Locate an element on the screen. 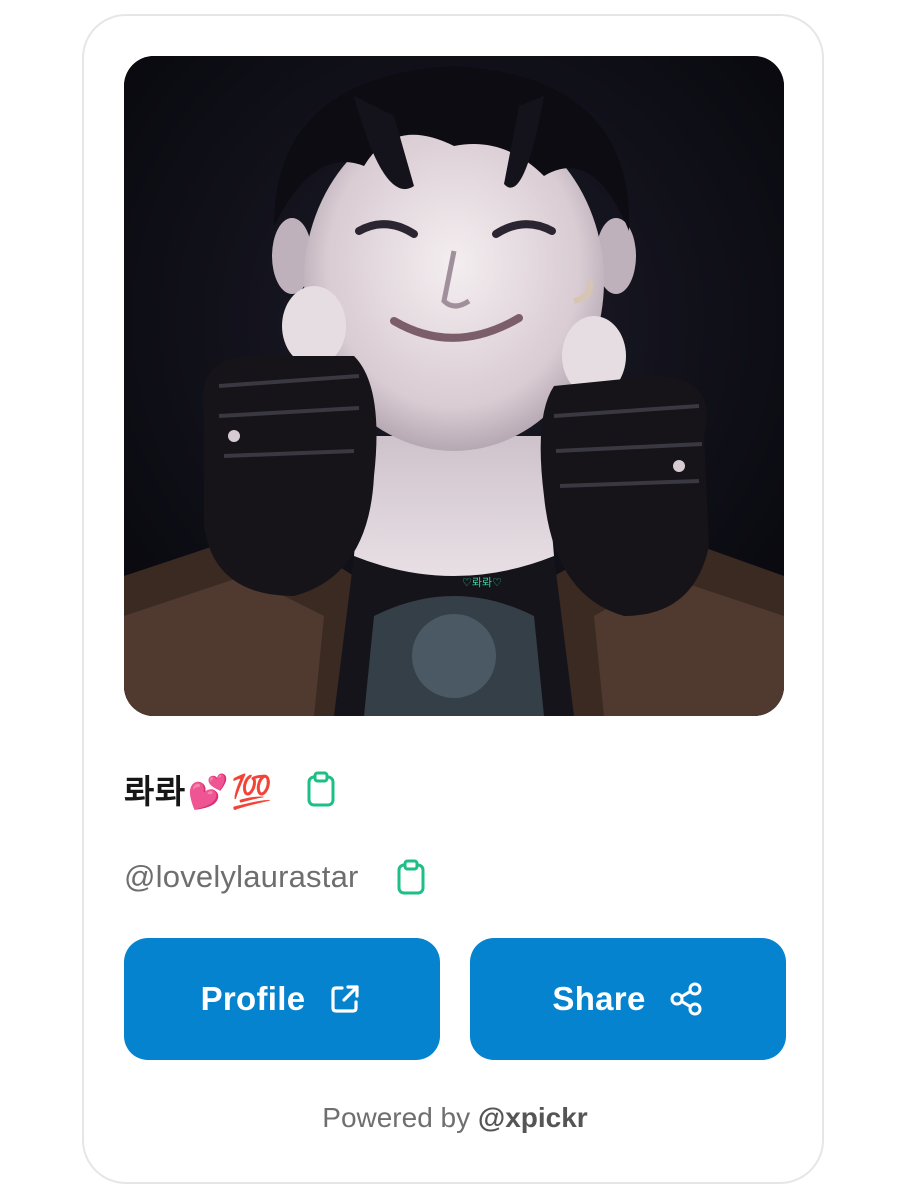 Image resolution: width=907 pixels, height=1200 pixels. copy-name-button is located at coordinates (321, 789).